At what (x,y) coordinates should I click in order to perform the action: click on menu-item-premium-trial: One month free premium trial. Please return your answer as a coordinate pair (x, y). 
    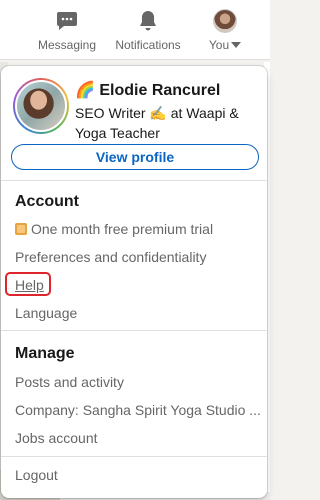
    Looking at the image, I should click on (114, 229).